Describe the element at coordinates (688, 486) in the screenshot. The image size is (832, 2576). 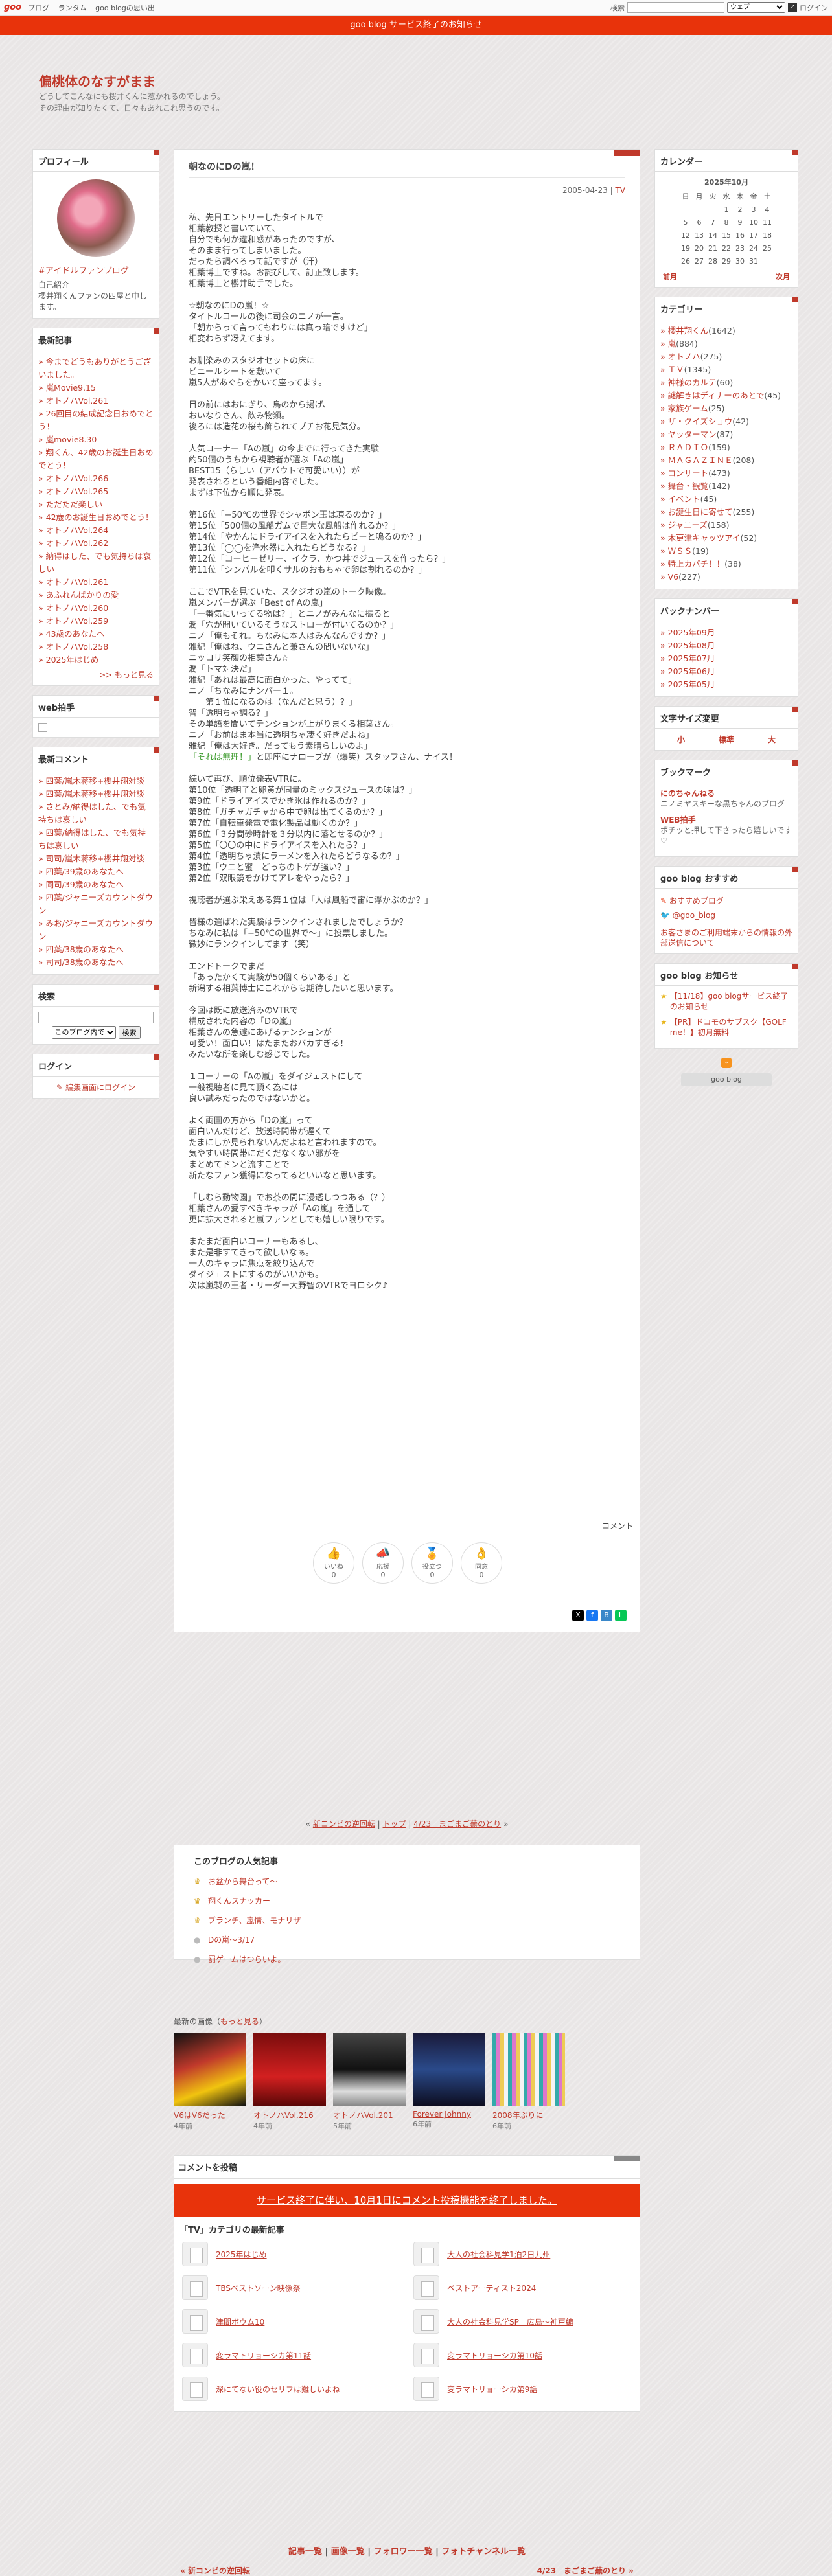
I see `category-name: 舞台・観覧` at that location.